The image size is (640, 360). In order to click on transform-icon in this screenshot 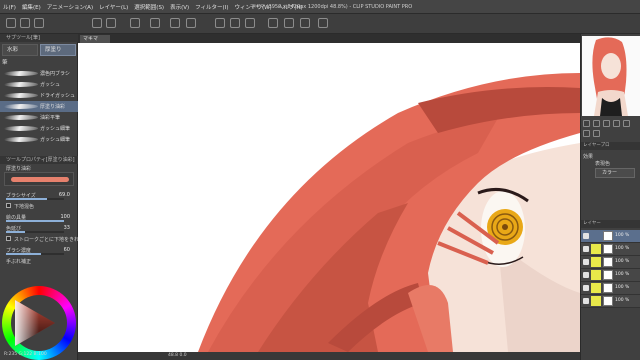, I will do `click(155, 23)`.